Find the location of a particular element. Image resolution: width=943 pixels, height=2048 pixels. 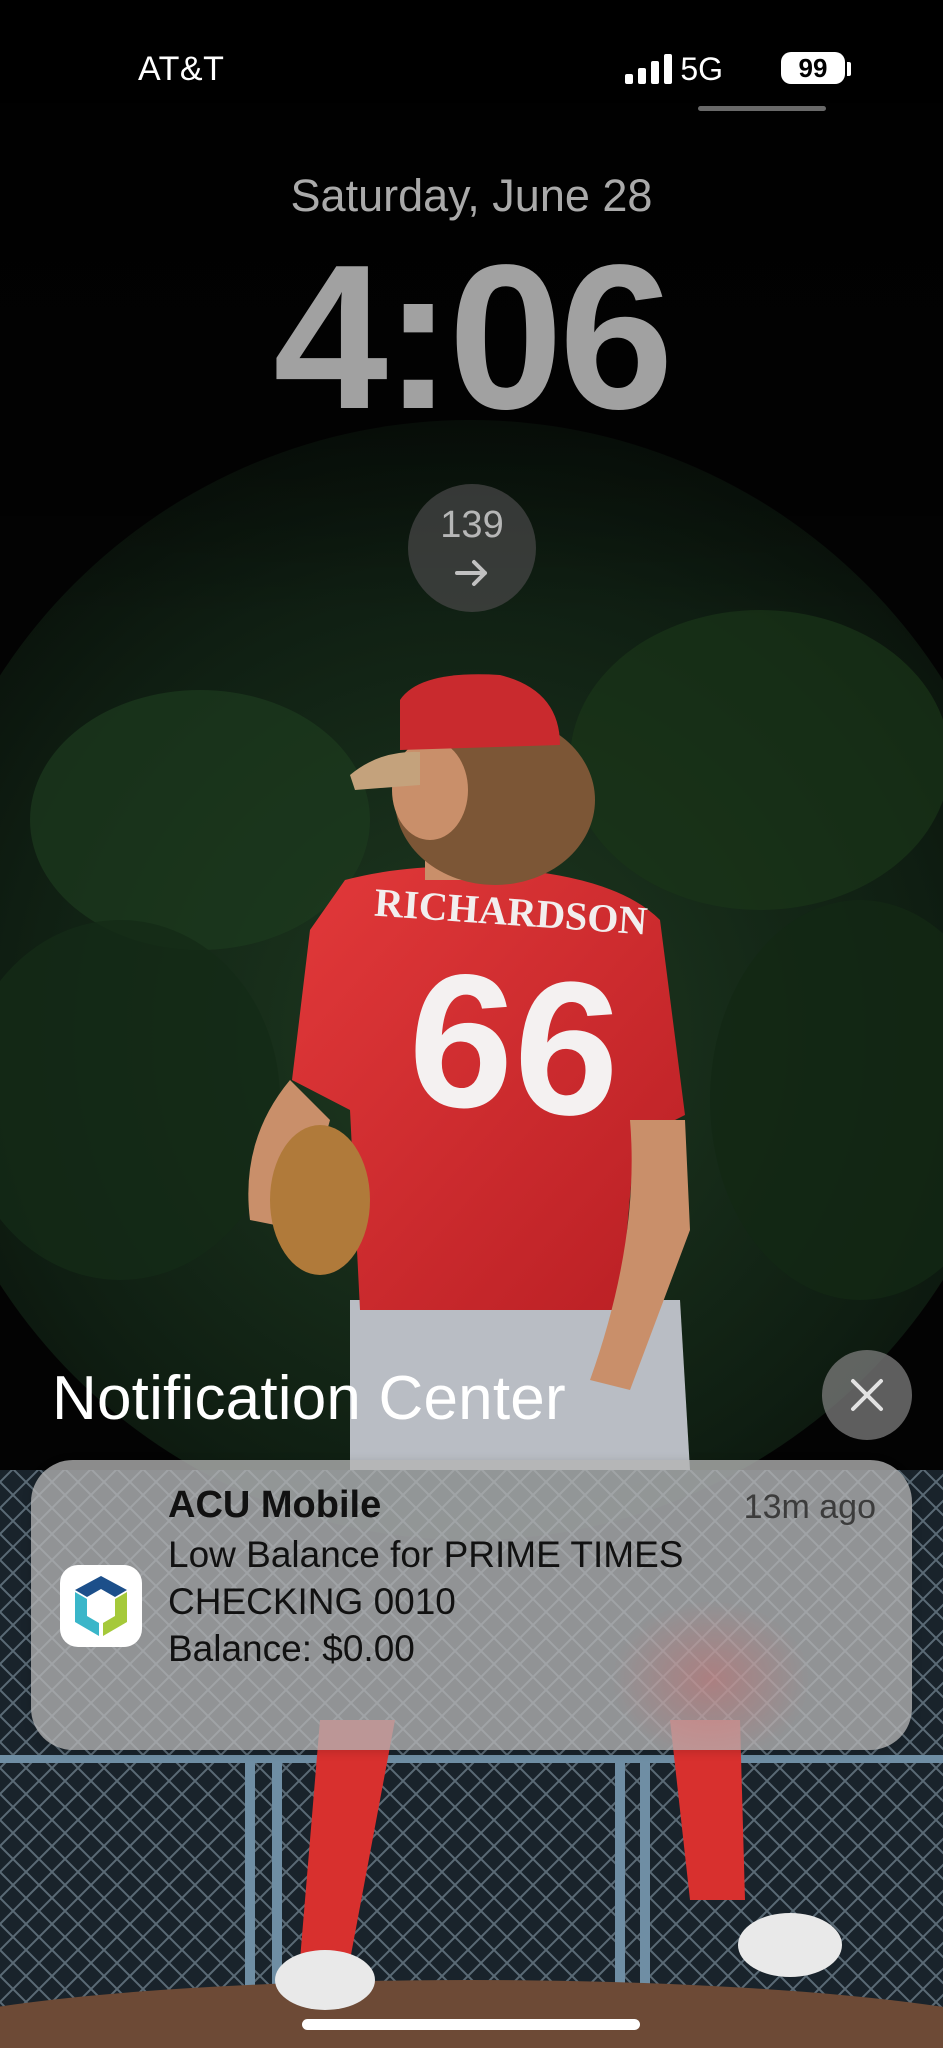

clear-notifications-button is located at coordinates (867, 1395).